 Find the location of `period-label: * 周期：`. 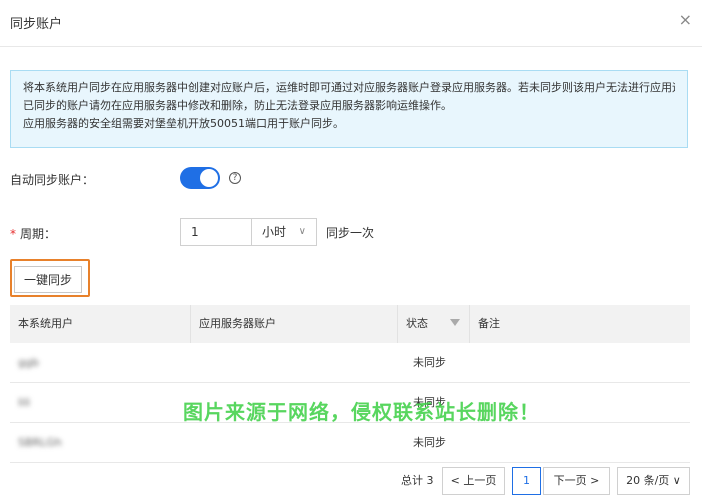

period-label: * 周期： is located at coordinates (33, 233).